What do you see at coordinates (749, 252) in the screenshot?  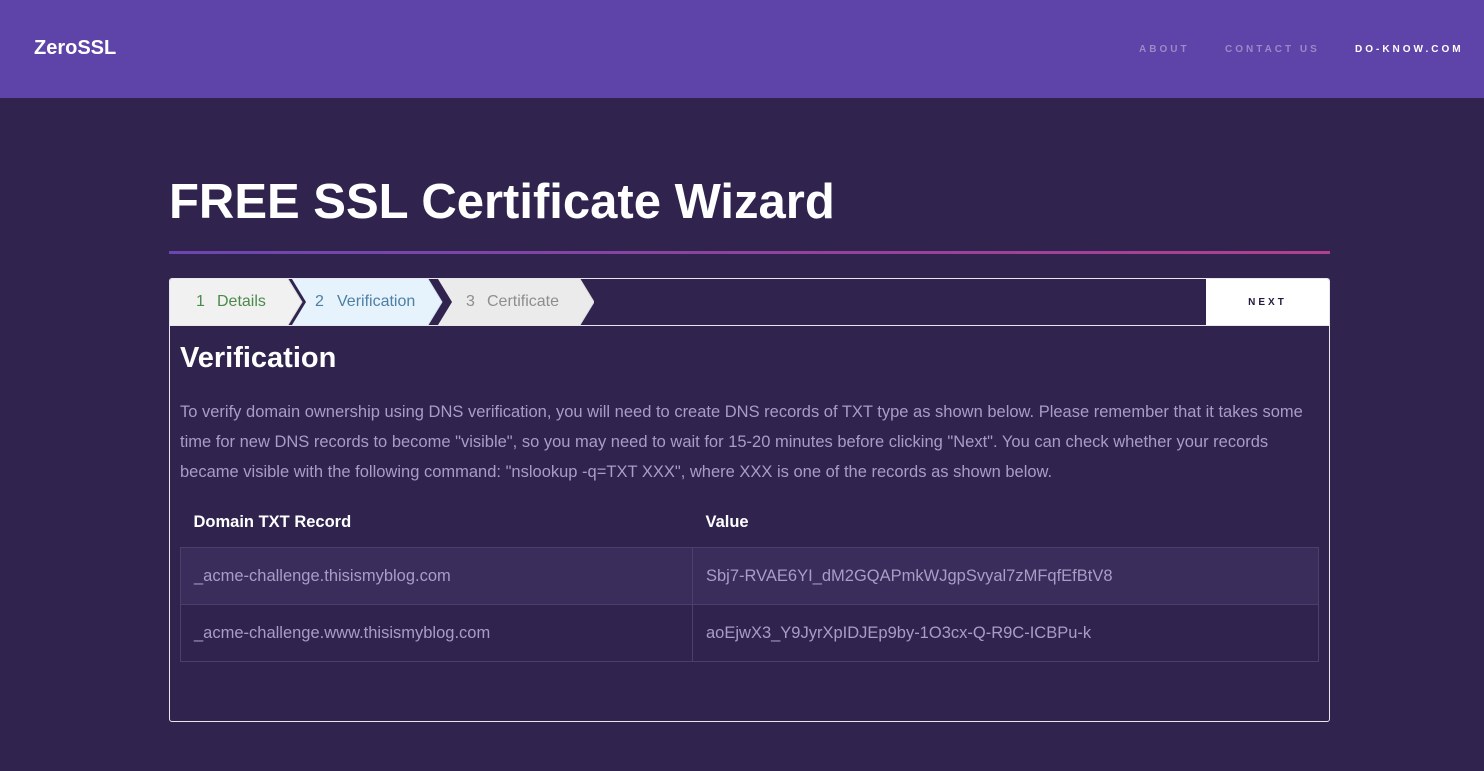 I see `title-divider` at bounding box center [749, 252].